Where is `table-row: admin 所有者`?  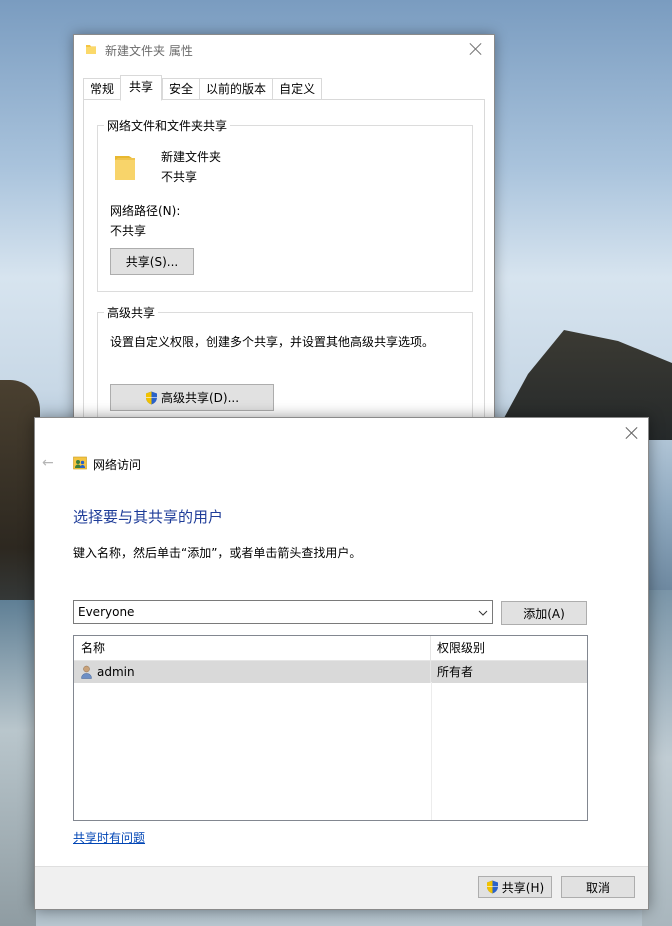 table-row: admin 所有者 is located at coordinates (330, 672).